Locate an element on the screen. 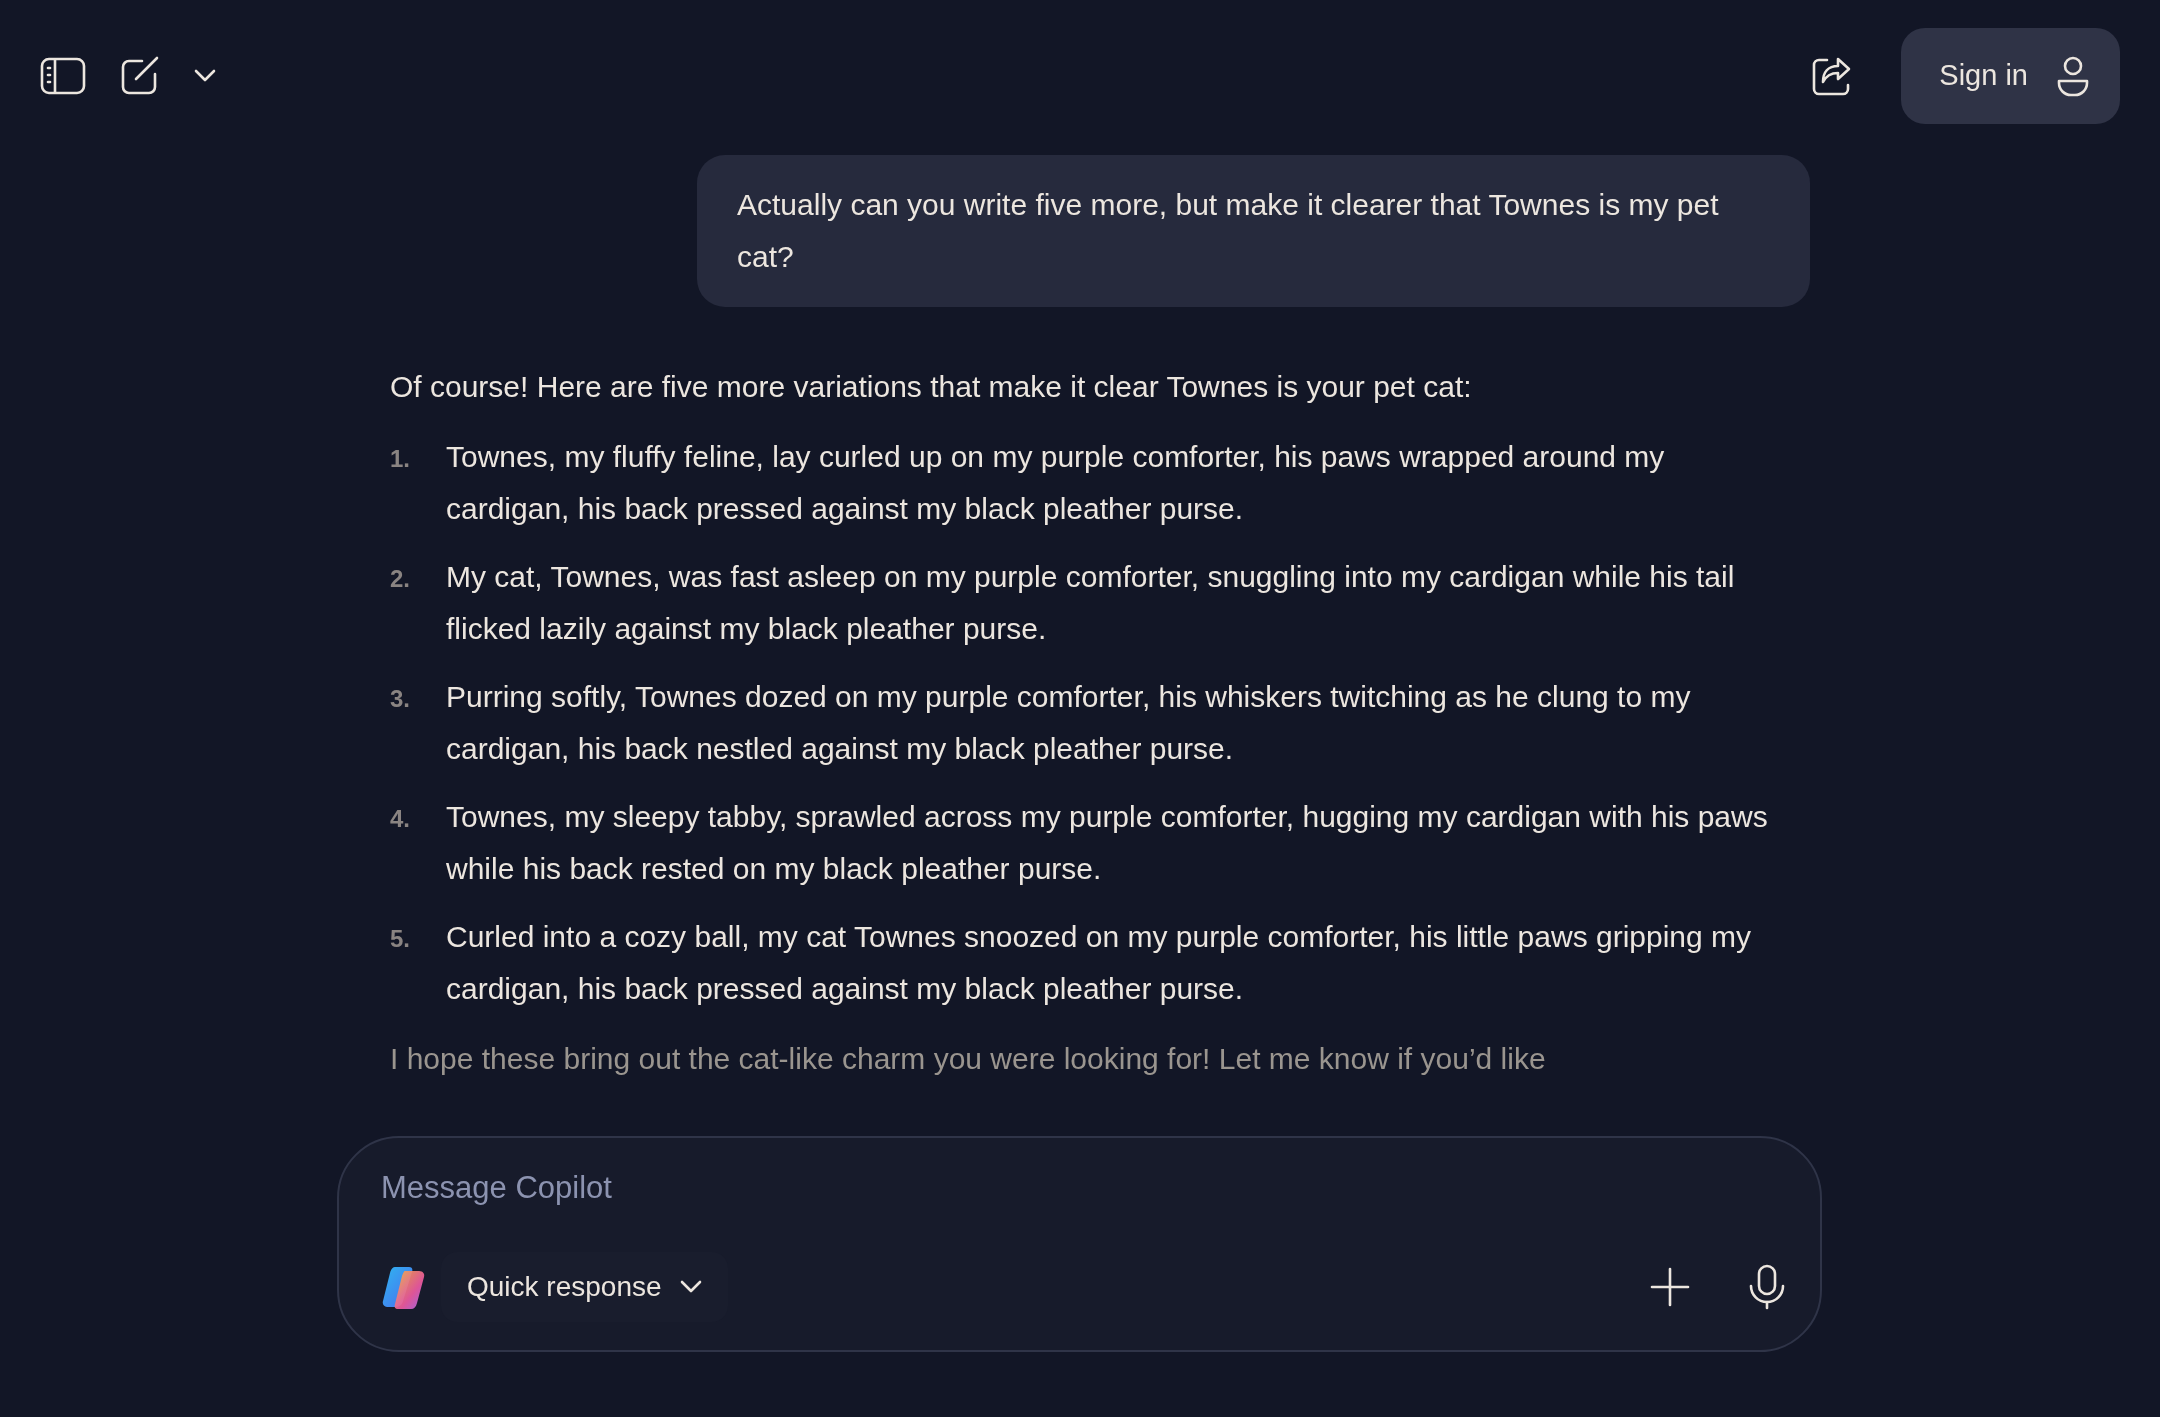  list-number: 2. is located at coordinates (400, 579).